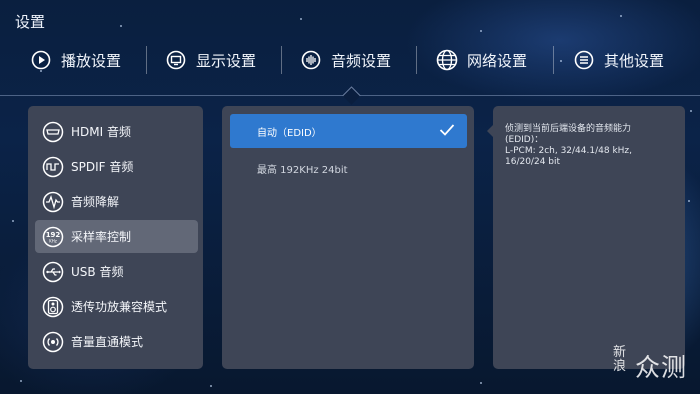 This screenshot has width=700, height=394. What do you see at coordinates (351, 95) in the screenshot?
I see `active-tab-pointer` at bounding box center [351, 95].